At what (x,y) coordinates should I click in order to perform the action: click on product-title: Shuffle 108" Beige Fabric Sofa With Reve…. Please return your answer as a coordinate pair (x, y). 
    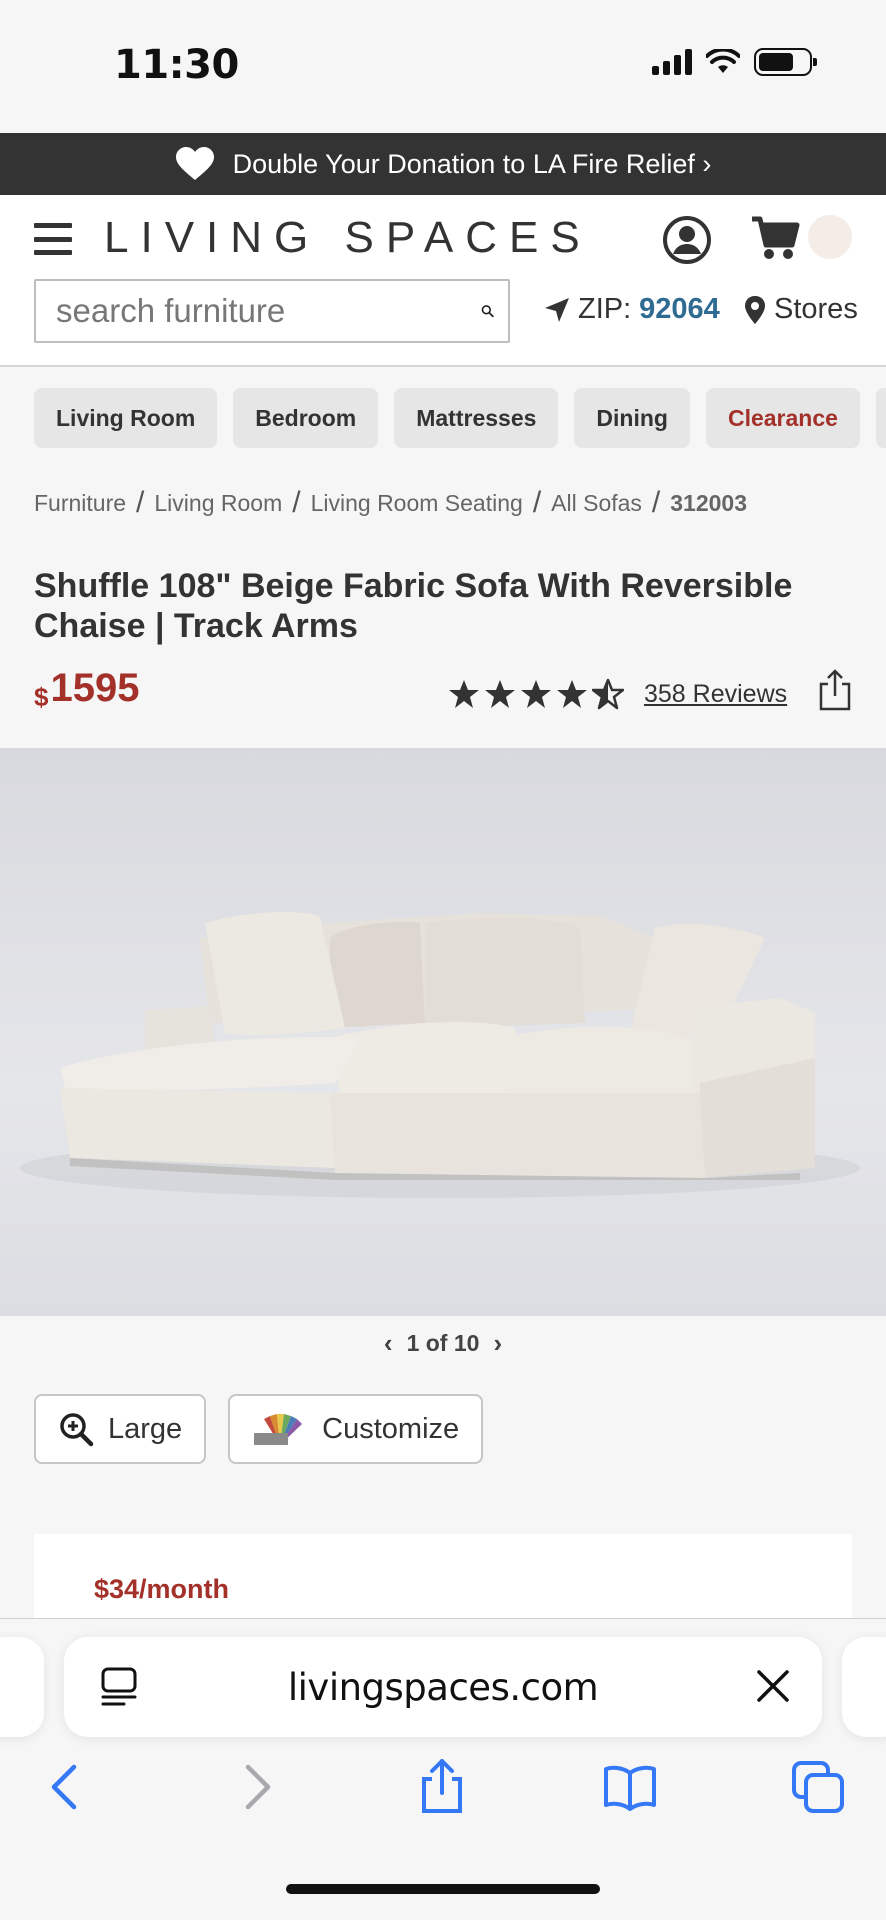
    Looking at the image, I should click on (413, 606).